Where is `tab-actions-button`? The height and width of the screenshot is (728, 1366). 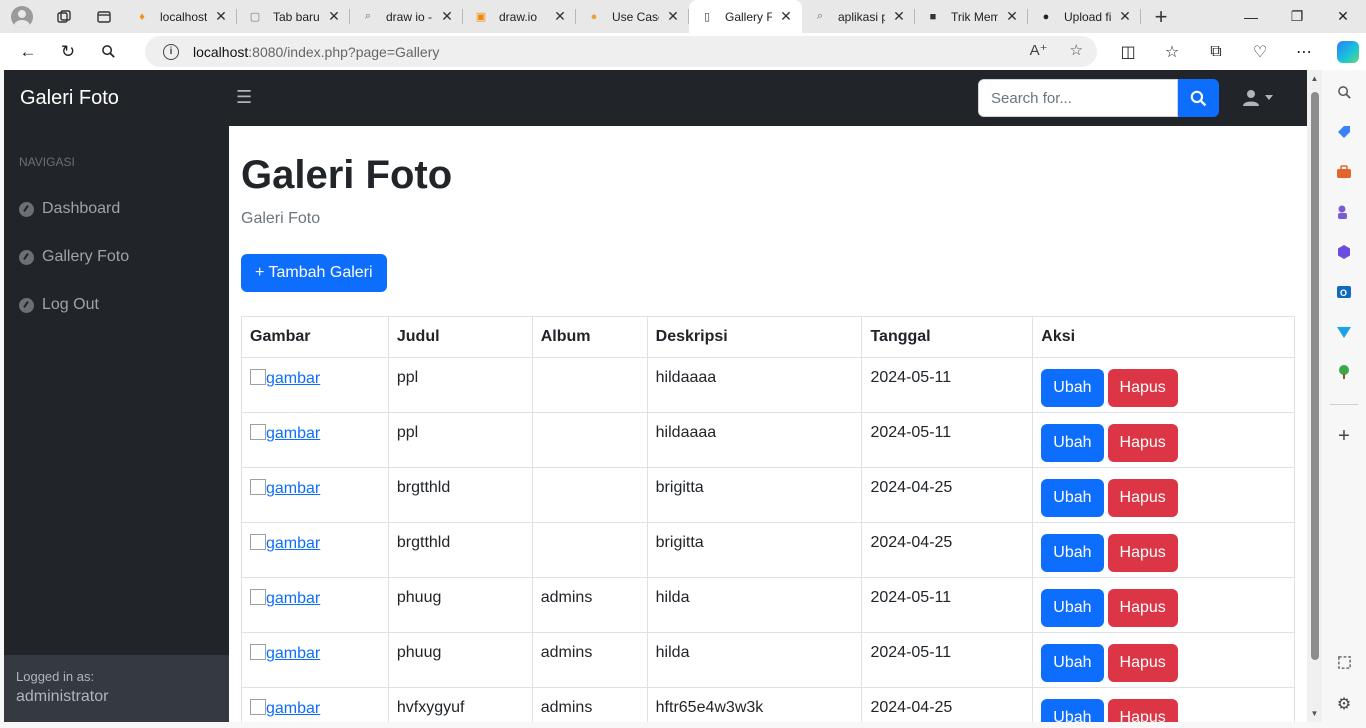 tab-actions-button is located at coordinates (104, 16).